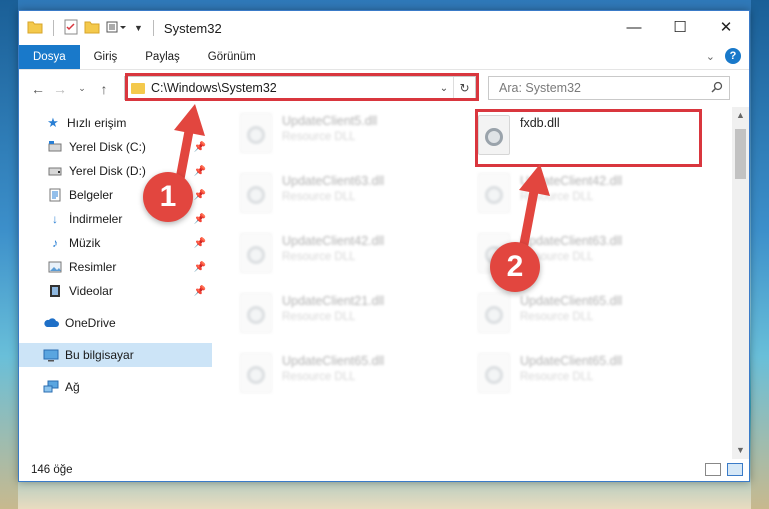  Describe the element at coordinates (49, 57) in the screenshot. I see `tab-file: Dosya` at that location.